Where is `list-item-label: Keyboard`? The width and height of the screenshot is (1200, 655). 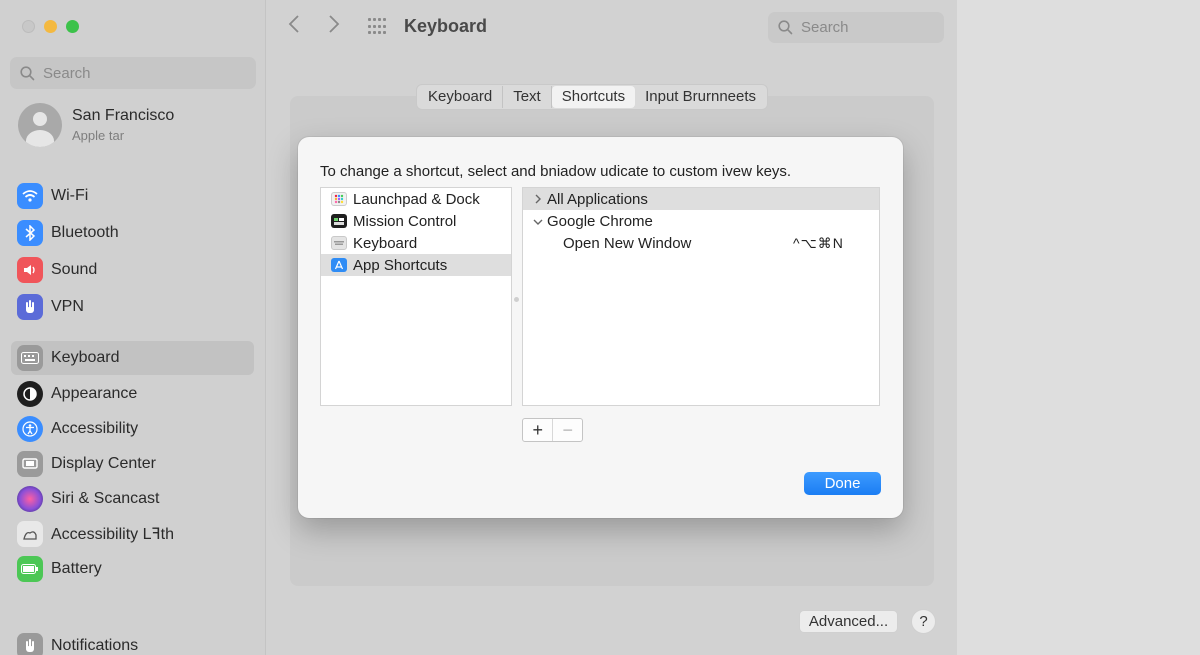
list-item-label: Keyboard is located at coordinates (385, 243).